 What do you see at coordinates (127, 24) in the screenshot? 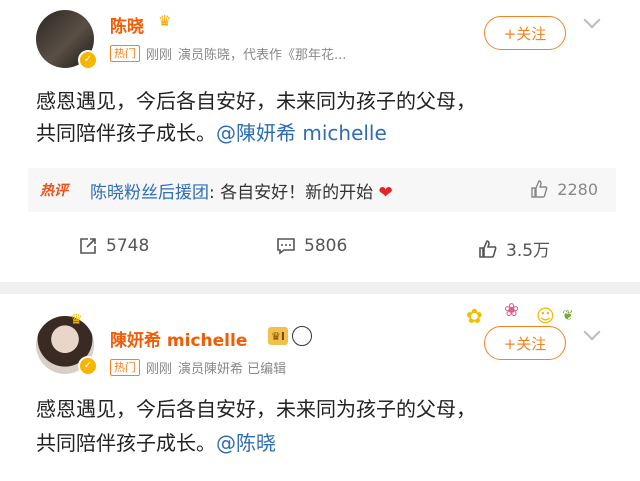
I see `username: 陈晓` at bounding box center [127, 24].